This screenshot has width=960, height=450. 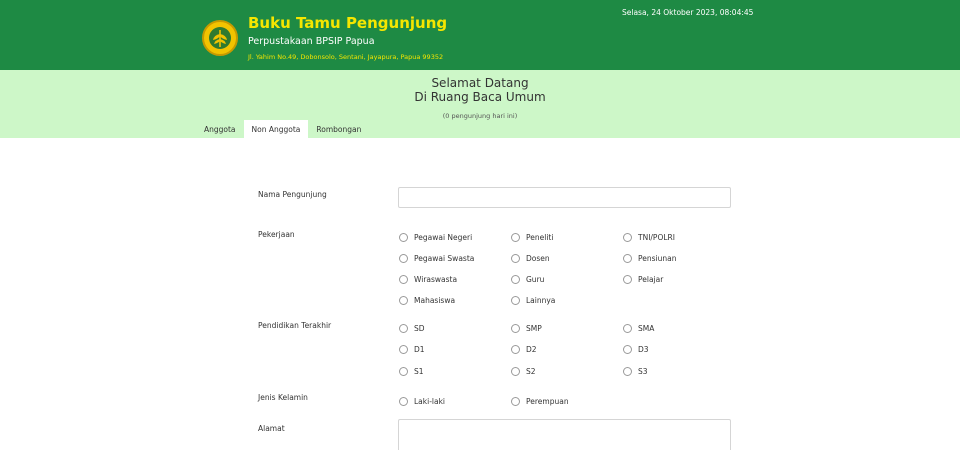 I want to click on pekerjaan-label: Pekerjaan, so click(x=276, y=234).